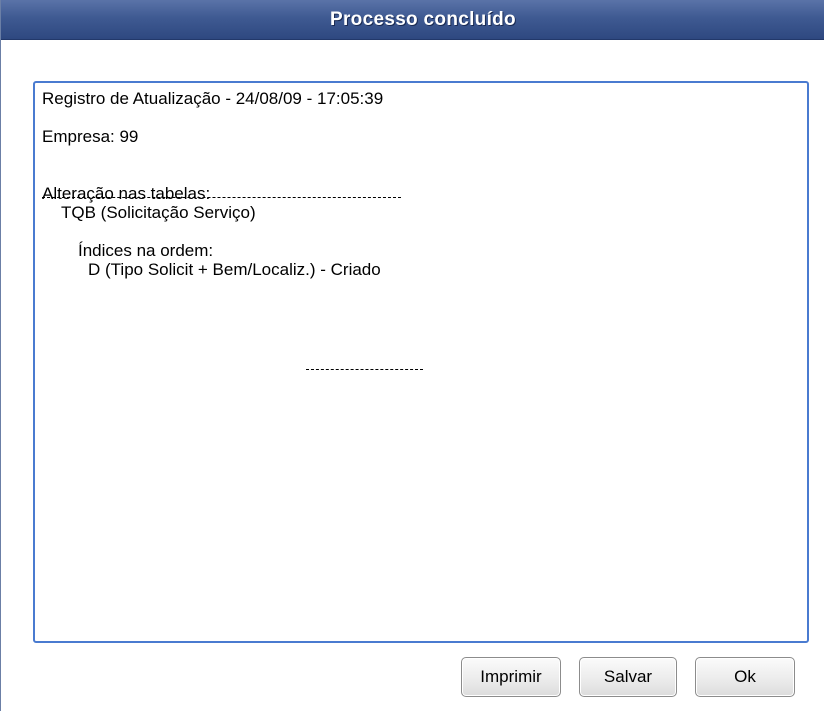  What do you see at coordinates (234, 269) in the screenshot?
I see `log-index-entry: D (Tipo Solicit + Bem/Localiz.) - Criado` at bounding box center [234, 269].